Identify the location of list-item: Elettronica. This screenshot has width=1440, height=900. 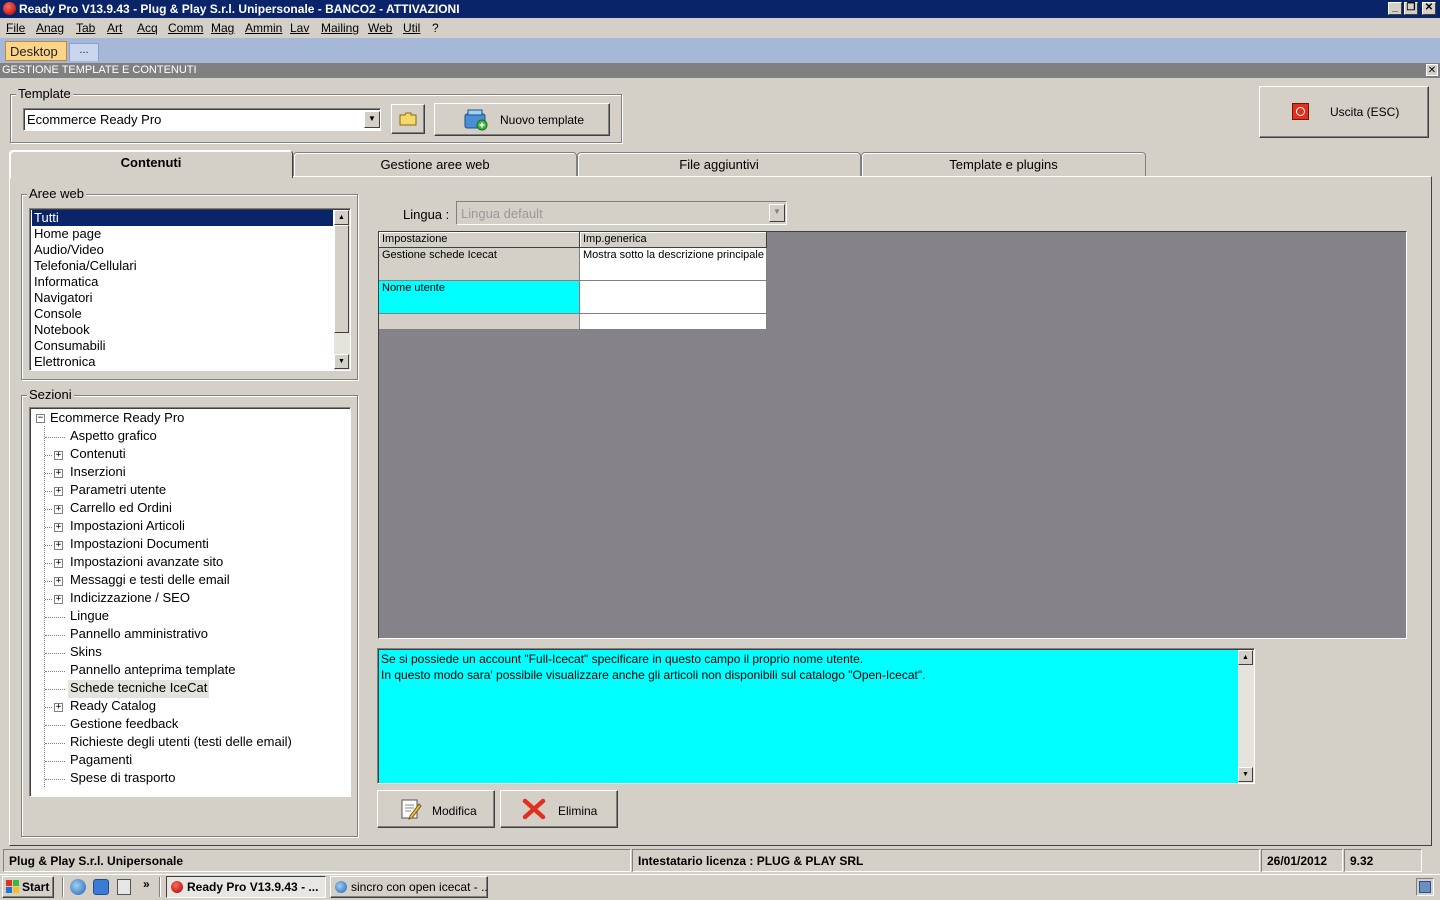
(63, 362).